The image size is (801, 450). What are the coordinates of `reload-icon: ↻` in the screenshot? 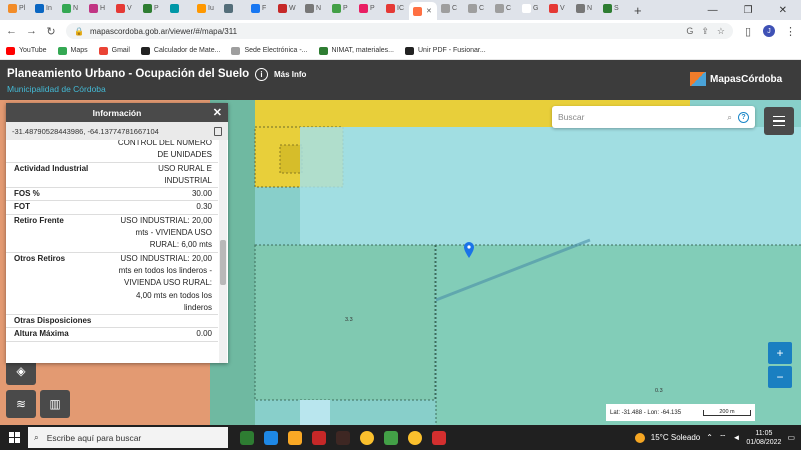 It's located at (51, 31).